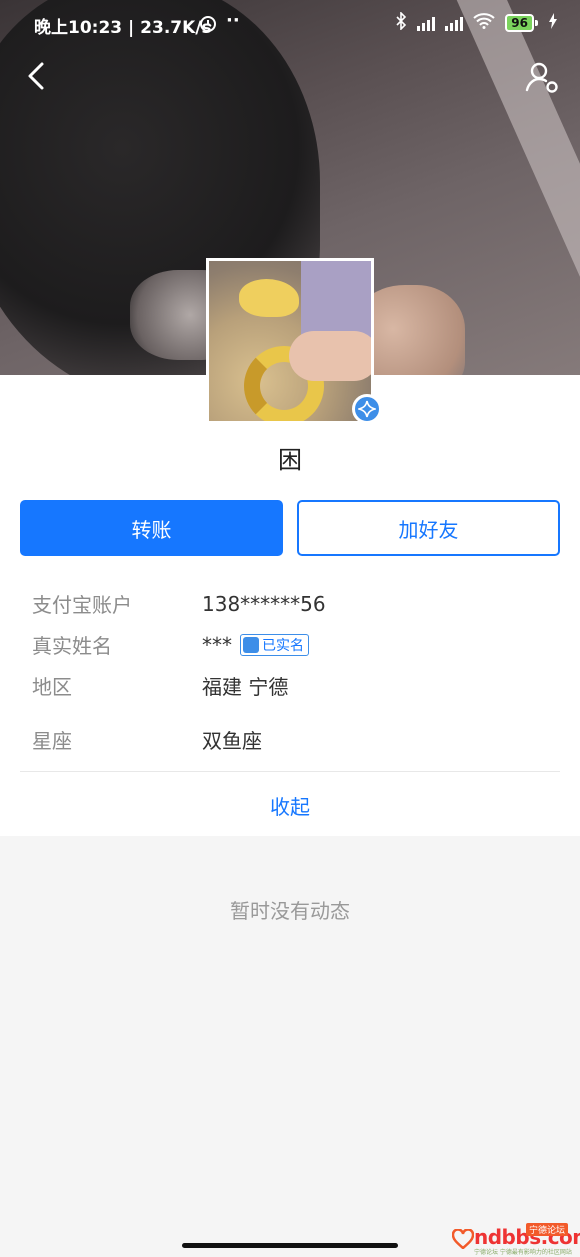 The image size is (580, 1257). I want to click on verified-badge, so click(367, 409).